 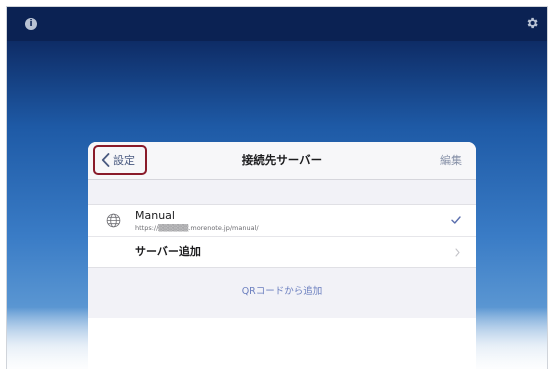 What do you see at coordinates (113, 220) in the screenshot?
I see `globe-icon` at bounding box center [113, 220].